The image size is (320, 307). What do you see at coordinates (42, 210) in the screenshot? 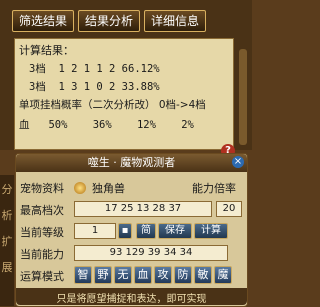
I see `max-tier-label: 最高档次` at bounding box center [42, 210].